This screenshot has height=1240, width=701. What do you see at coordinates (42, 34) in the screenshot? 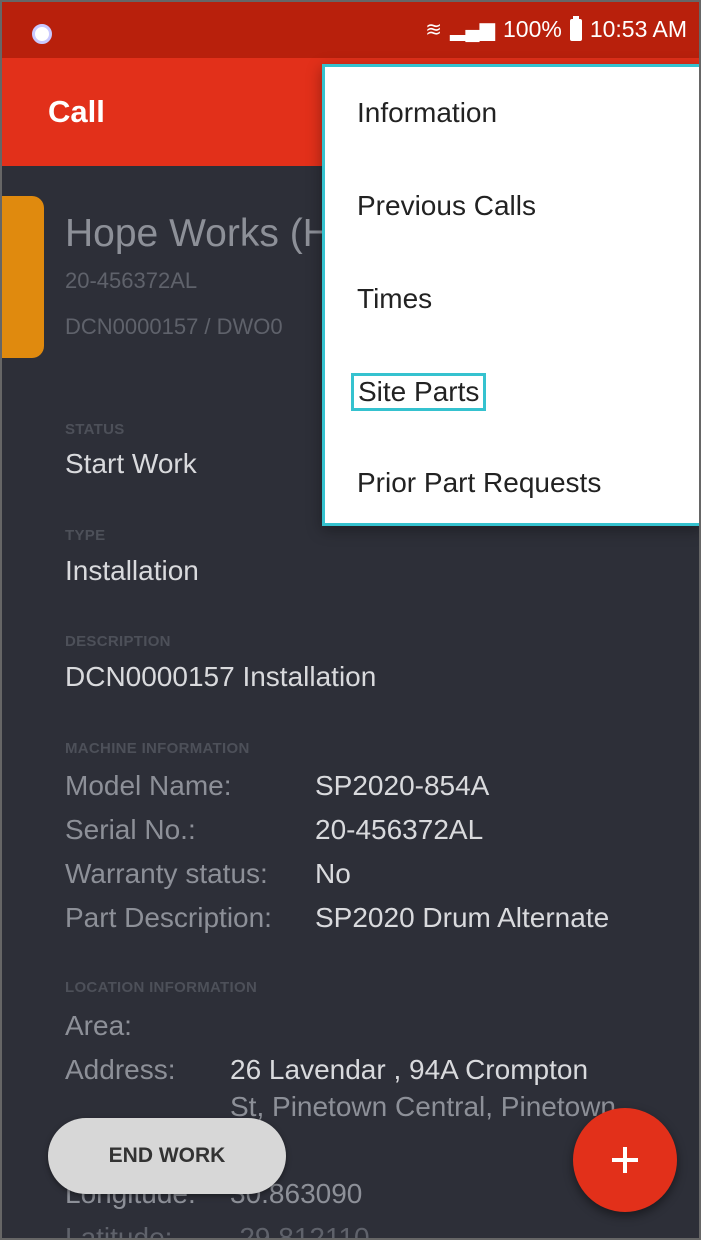
I see `notification-app-icon` at bounding box center [42, 34].